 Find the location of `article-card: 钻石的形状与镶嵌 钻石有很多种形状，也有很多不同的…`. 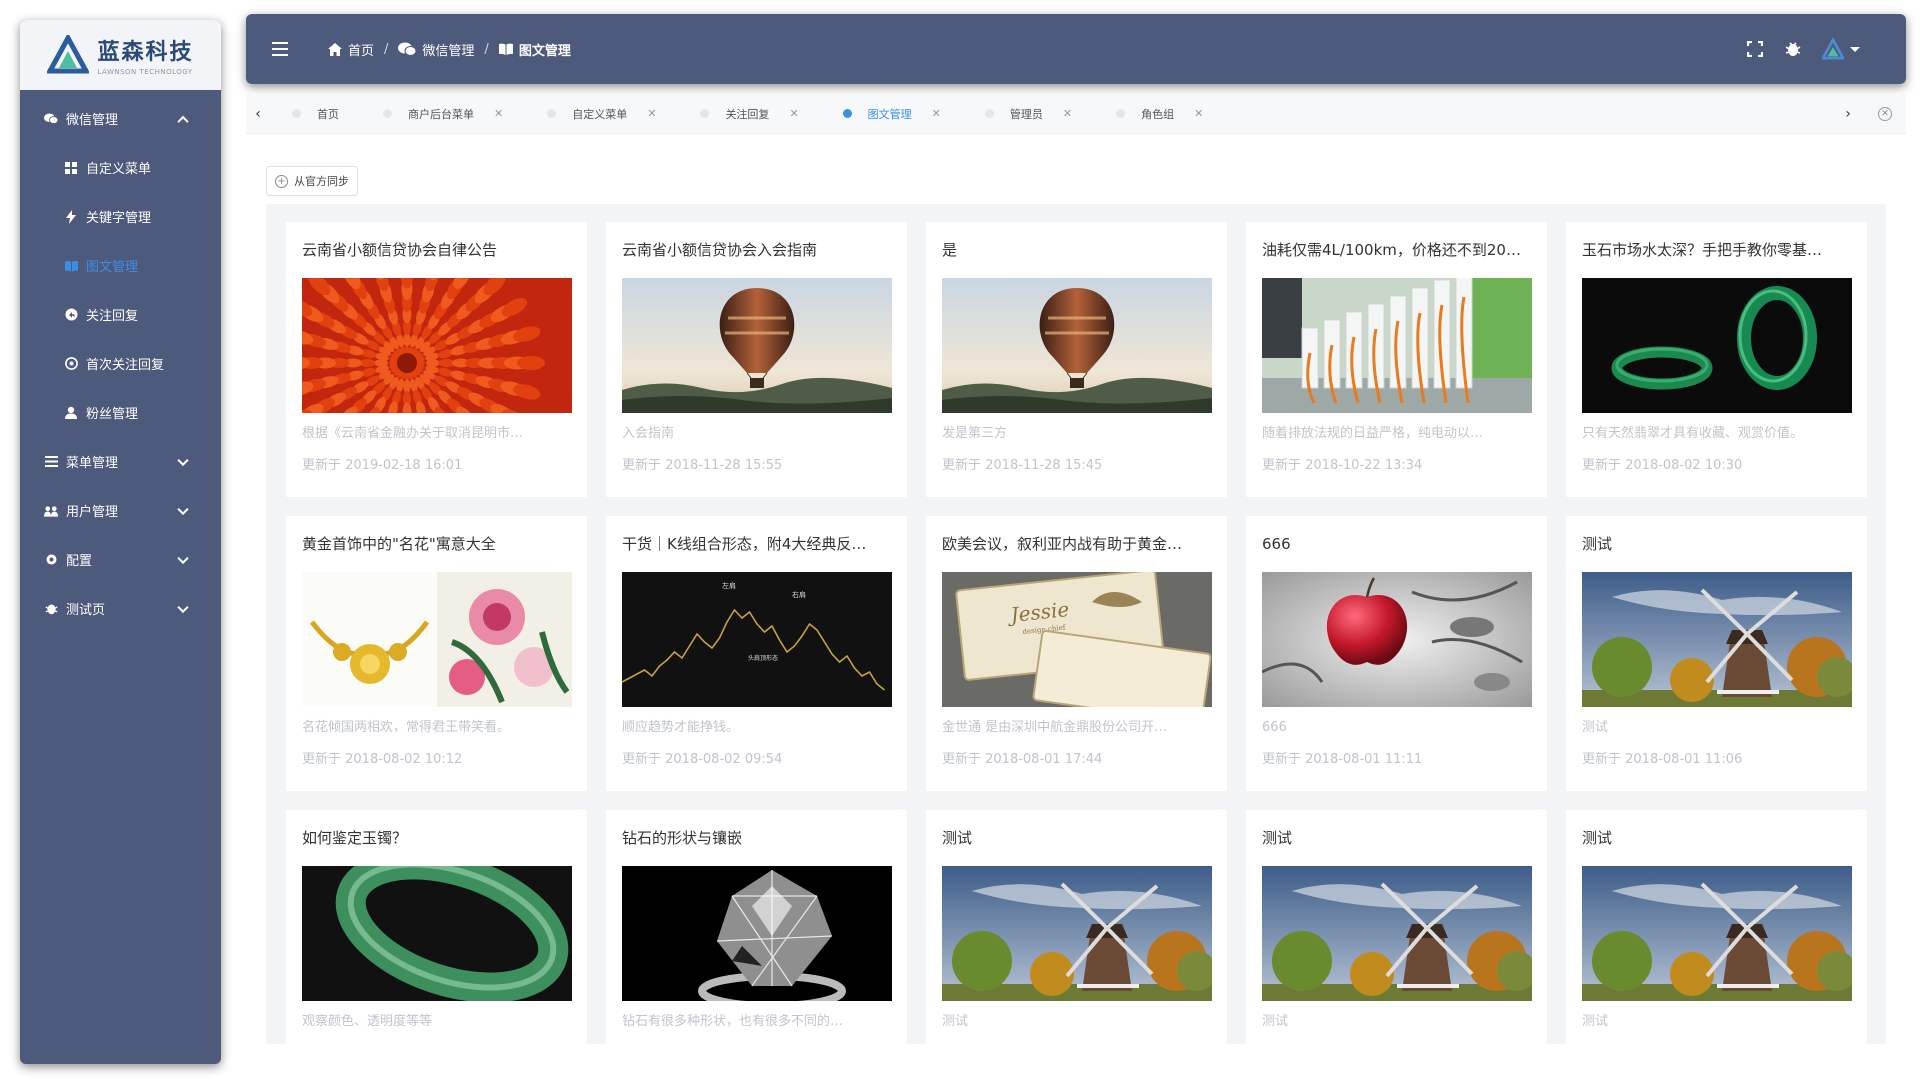

article-card: 钻石的形状与镶嵌 钻石有很多种形状，也有很多不同的… is located at coordinates (756, 927).